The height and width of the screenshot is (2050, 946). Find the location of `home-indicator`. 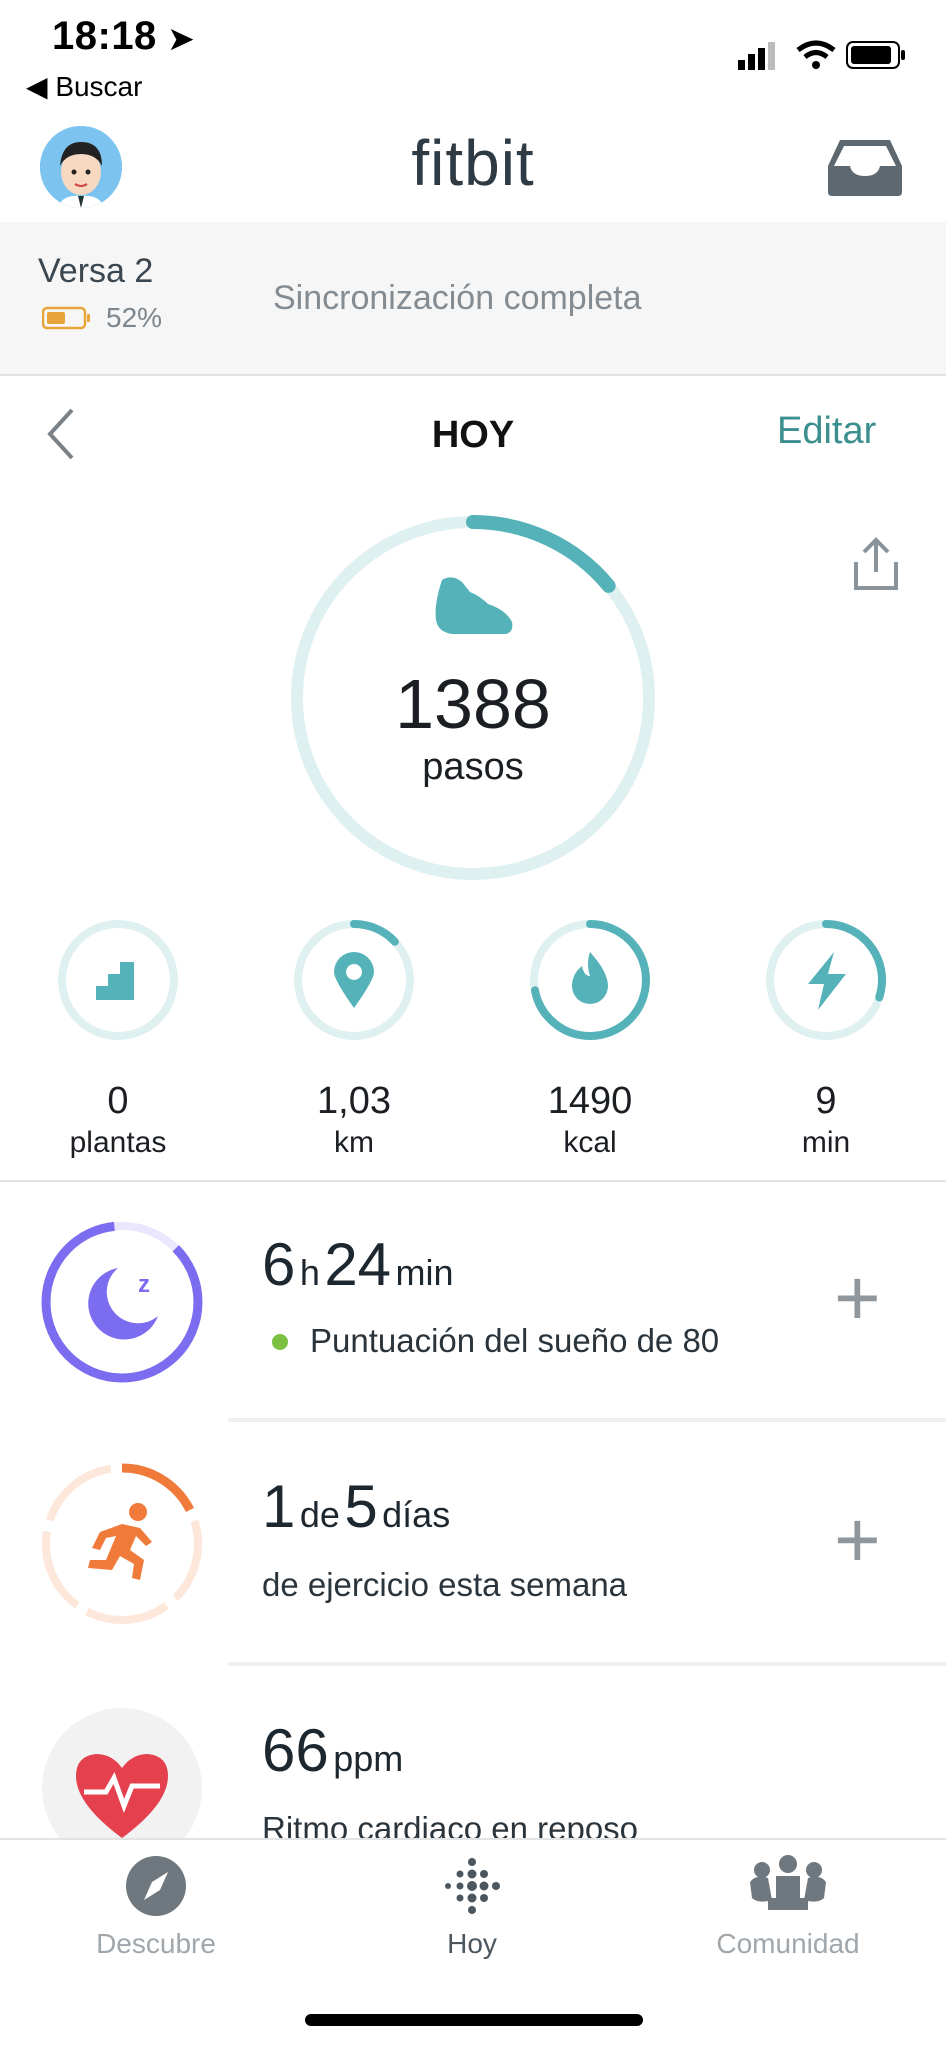

home-indicator is located at coordinates (474, 2020).